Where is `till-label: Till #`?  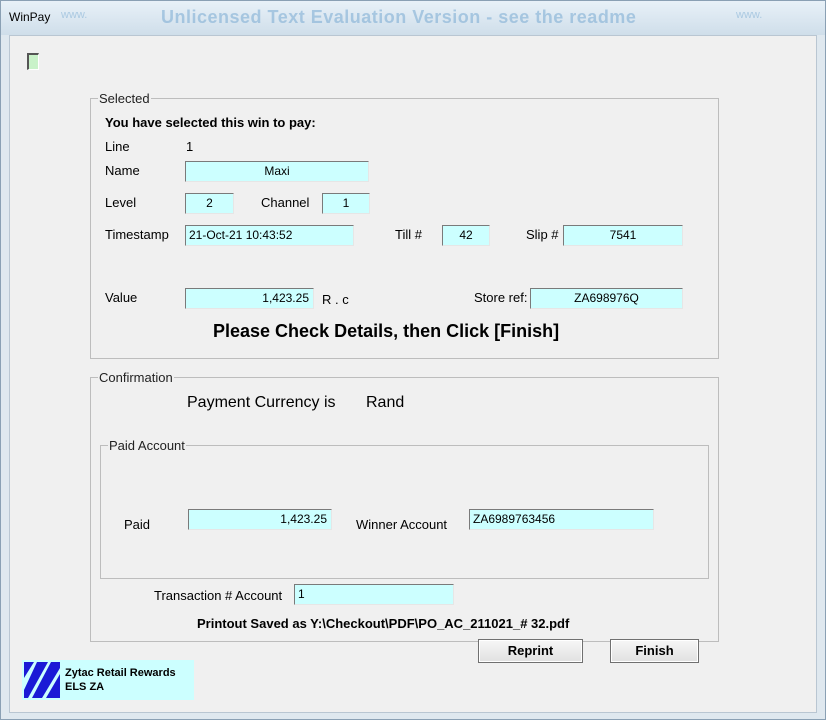
till-label: Till # is located at coordinates (408, 234).